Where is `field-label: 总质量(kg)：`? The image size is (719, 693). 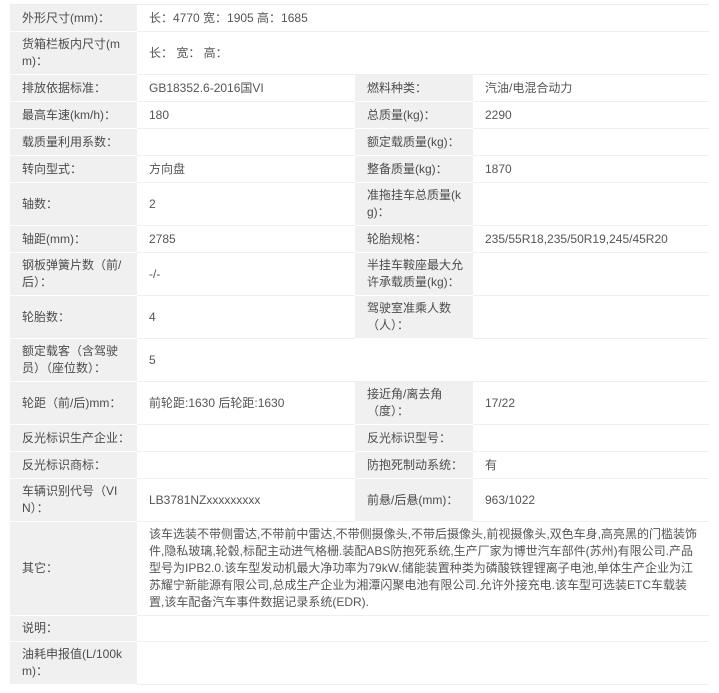
field-label: 总质量(kg)： is located at coordinates (414, 115).